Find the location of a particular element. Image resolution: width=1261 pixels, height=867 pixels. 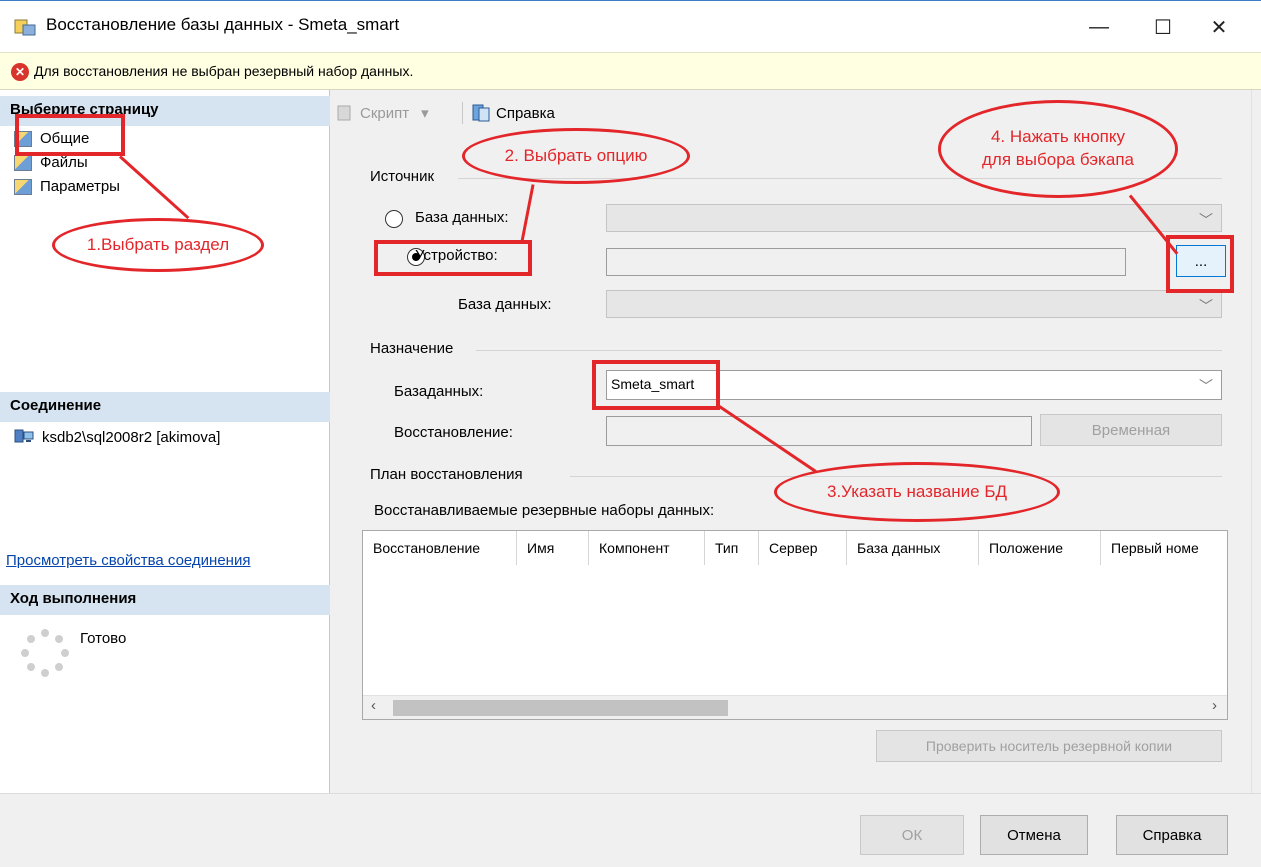

annotation-highlight-general is located at coordinates (70, 135).